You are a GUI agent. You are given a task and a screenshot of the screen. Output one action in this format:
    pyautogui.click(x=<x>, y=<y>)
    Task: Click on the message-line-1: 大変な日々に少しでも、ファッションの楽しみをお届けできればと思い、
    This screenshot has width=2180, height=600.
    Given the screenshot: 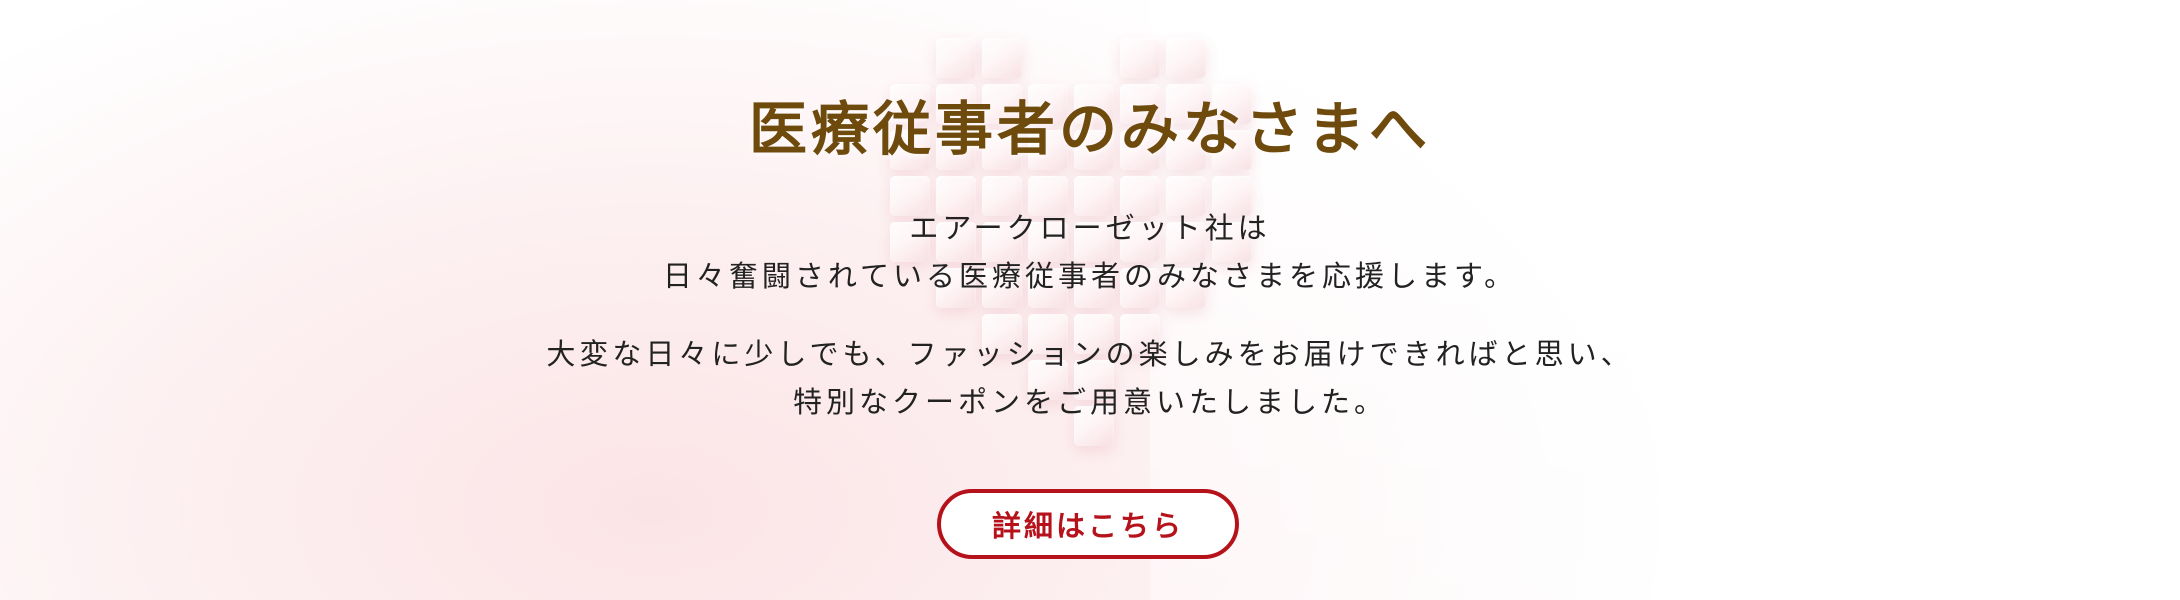 What is the action you would take?
    pyautogui.click(x=1090, y=354)
    